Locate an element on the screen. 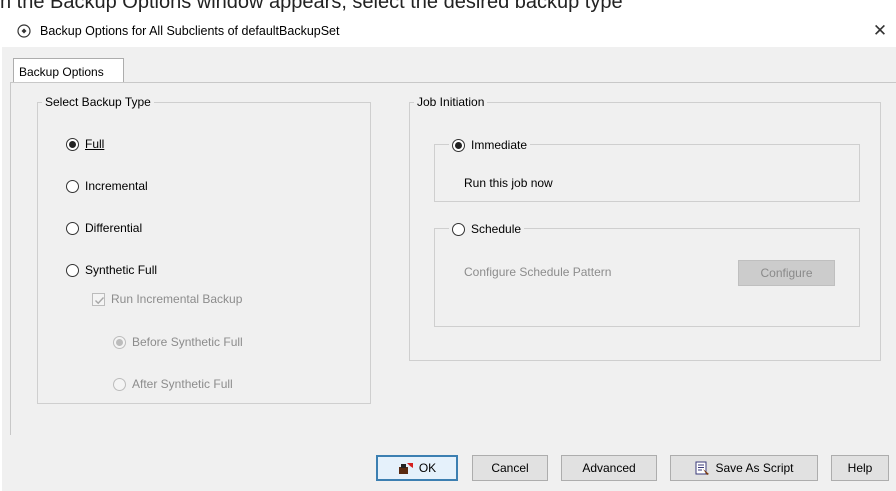  ok-button: OK is located at coordinates (417, 468).